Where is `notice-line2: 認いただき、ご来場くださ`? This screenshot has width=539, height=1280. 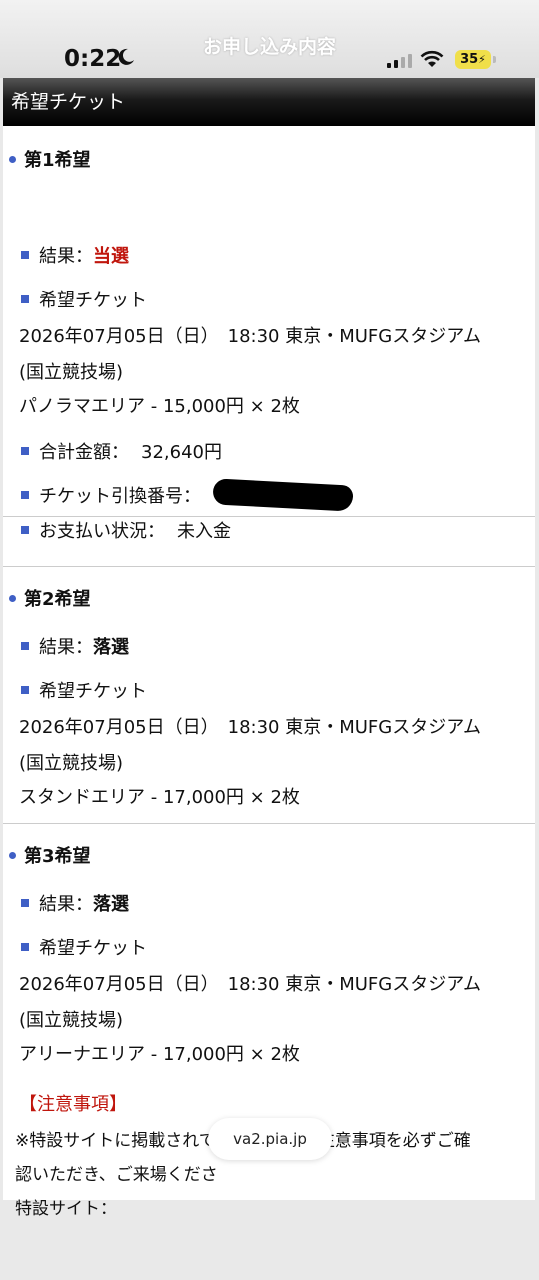 notice-line2: 認いただき、ご来場くださ is located at coordinates (116, 1175).